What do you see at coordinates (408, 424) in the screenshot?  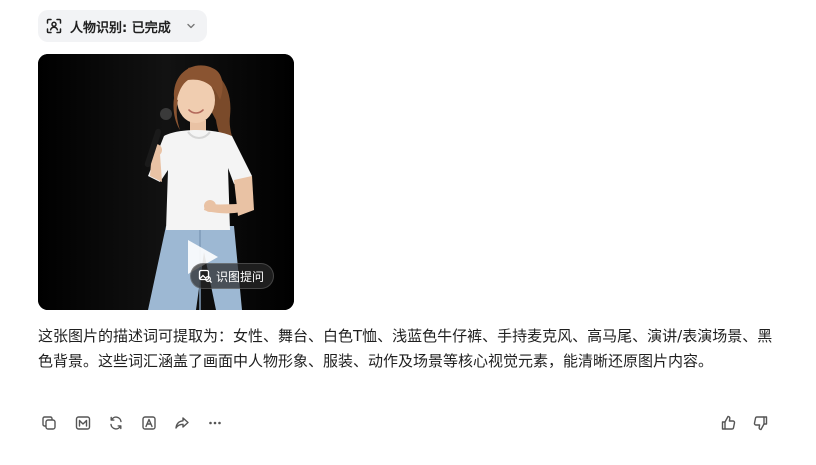 I see `message-action-bar` at bounding box center [408, 424].